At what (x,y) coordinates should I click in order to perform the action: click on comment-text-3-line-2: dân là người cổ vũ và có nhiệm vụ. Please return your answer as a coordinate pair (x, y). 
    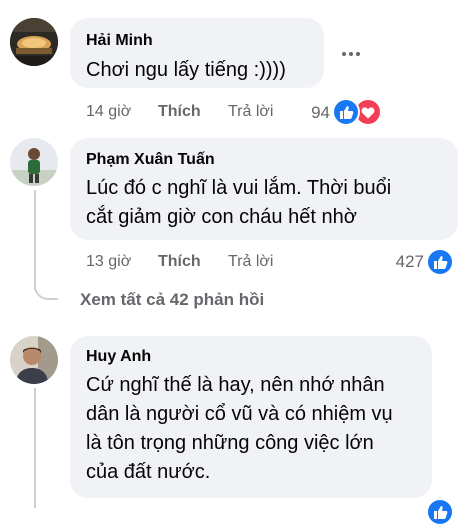
    Looking at the image, I should click on (239, 414).